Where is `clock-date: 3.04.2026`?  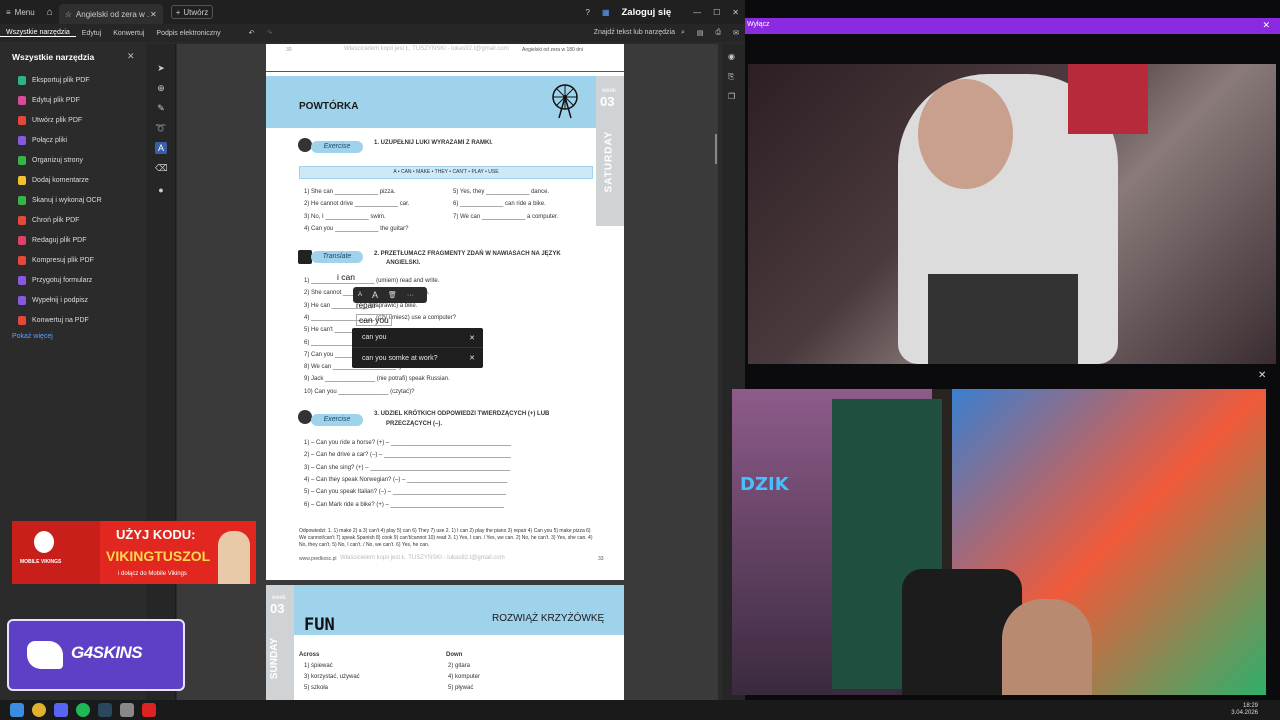 clock-date: 3.04.2026 is located at coordinates (1244, 713).